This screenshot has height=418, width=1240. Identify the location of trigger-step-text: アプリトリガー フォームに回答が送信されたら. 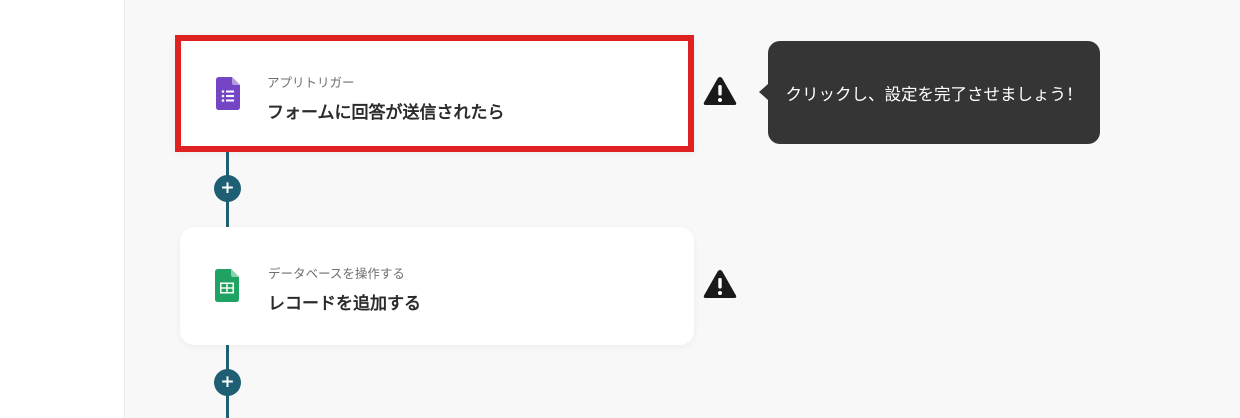
(386, 97).